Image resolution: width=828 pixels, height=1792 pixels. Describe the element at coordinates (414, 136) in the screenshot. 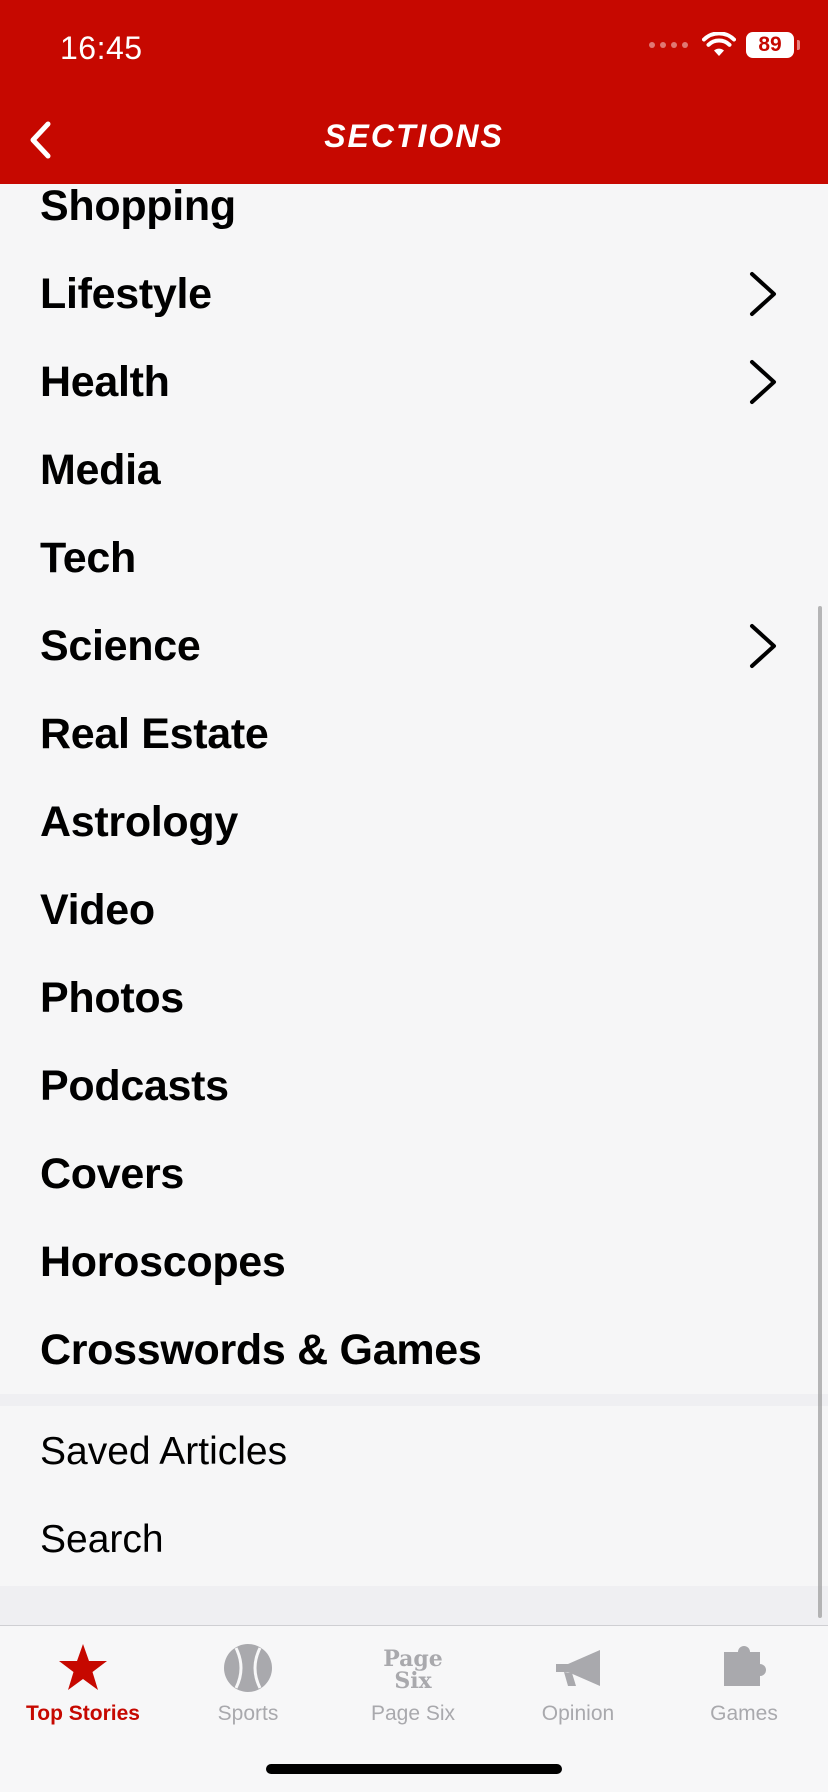

I see `page-title: SECTIONS` at that location.